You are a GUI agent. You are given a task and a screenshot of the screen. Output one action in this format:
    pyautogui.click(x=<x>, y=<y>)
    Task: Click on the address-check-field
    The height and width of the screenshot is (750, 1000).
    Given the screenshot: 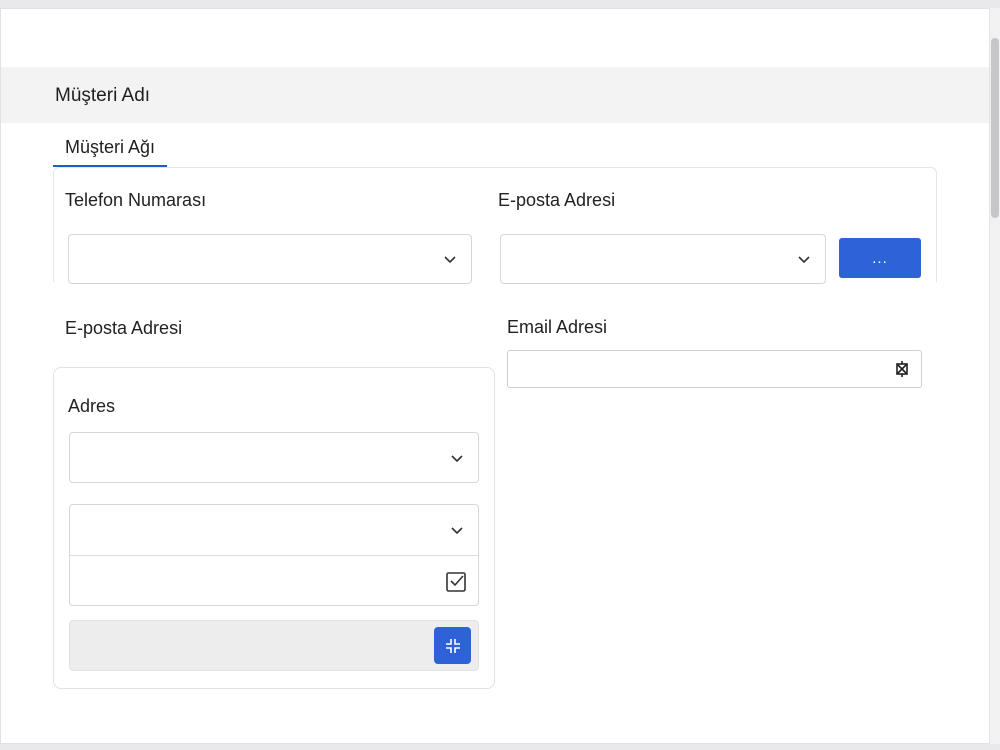 What is the action you would take?
    pyautogui.click(x=274, y=581)
    